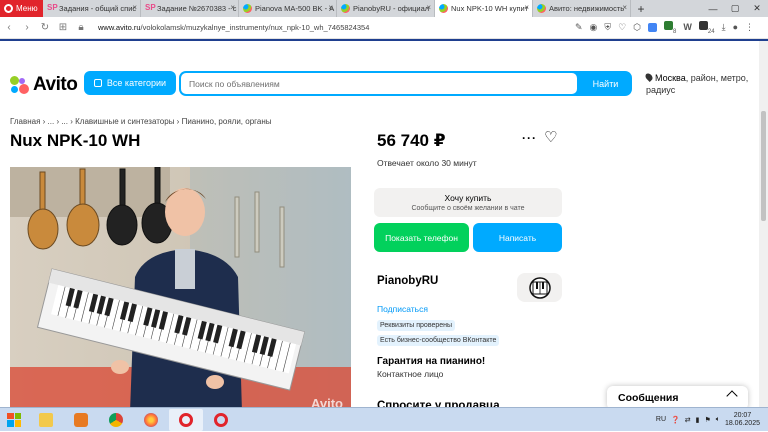 Image resolution: width=768 pixels, height=432 pixels. Describe the element at coordinates (675, 420) in the screenshot. I see `help-icon: ❓` at that location.